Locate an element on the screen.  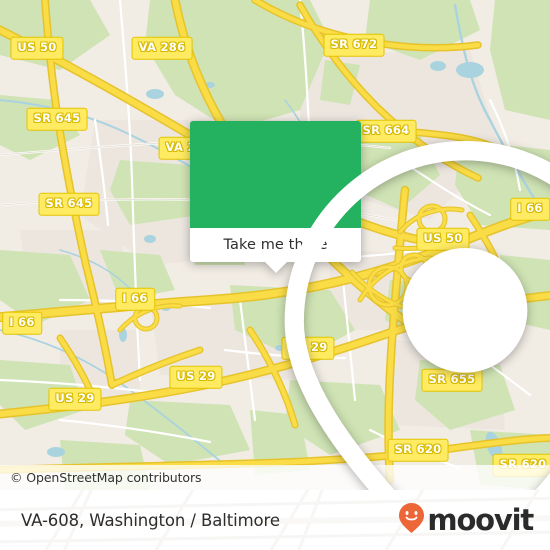
moovit-logo: moovit is located at coordinates (466, 520).